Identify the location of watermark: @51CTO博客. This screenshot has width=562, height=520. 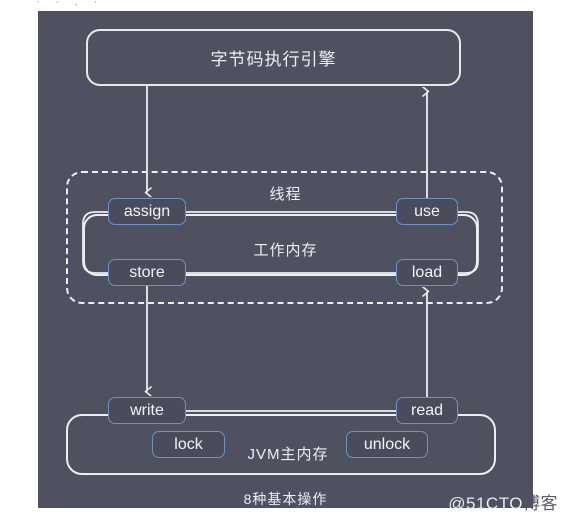
(503, 501).